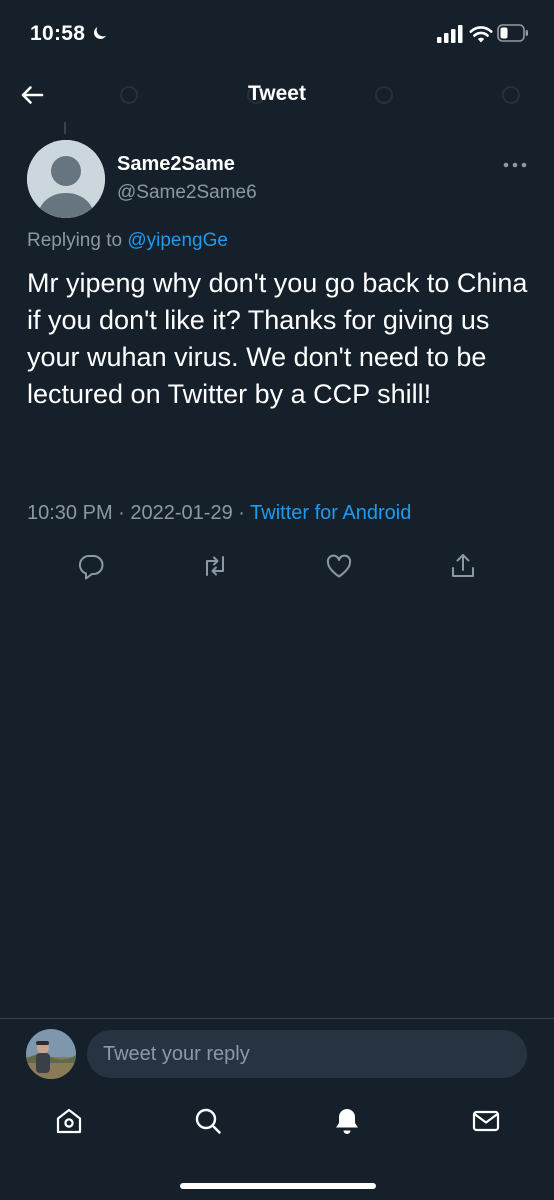  Describe the element at coordinates (177, 240) in the screenshot. I see `replying-to-mention-link: @yipengGe` at that location.